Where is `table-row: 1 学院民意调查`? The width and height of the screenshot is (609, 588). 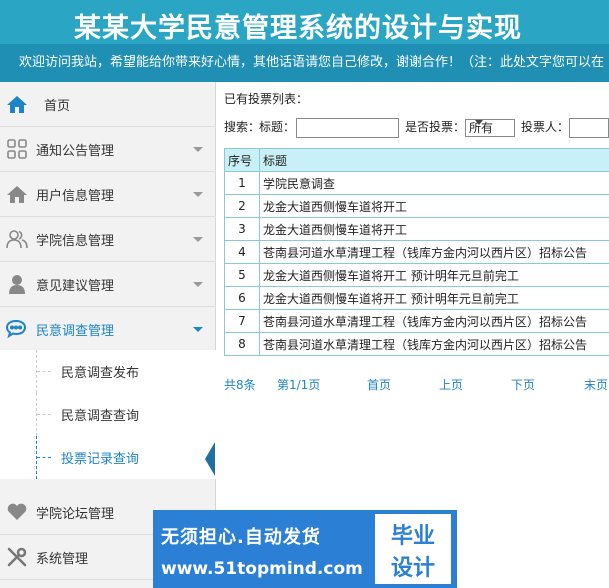
table-row: 1 学院民意调查 is located at coordinates (416, 183).